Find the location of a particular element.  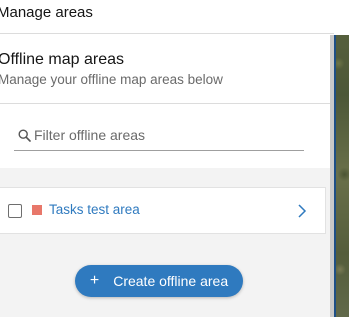

create-offline-area-button: + Create offline area is located at coordinates (159, 281).